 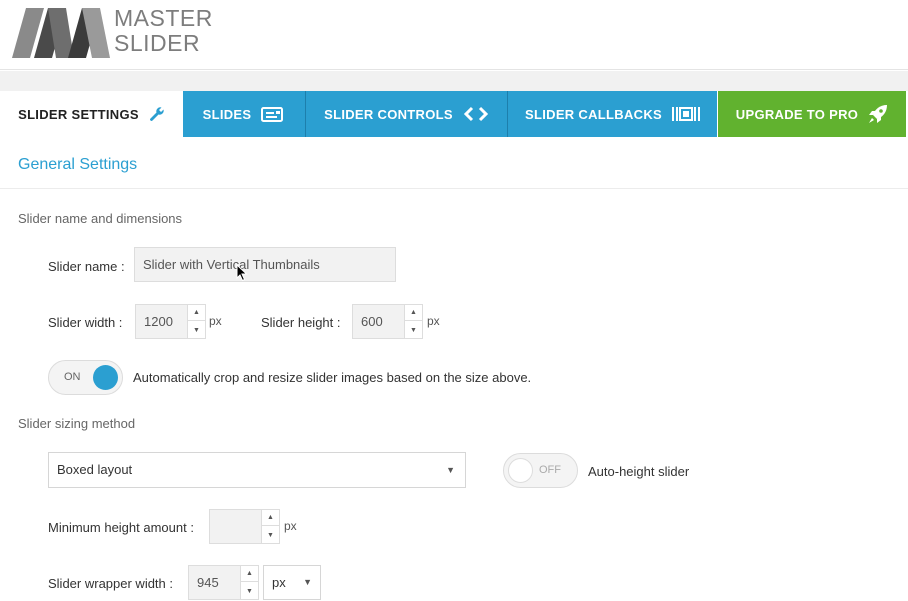 What do you see at coordinates (797, 114) in the screenshot?
I see `tab-label: UPGRADE TO PRO` at bounding box center [797, 114].